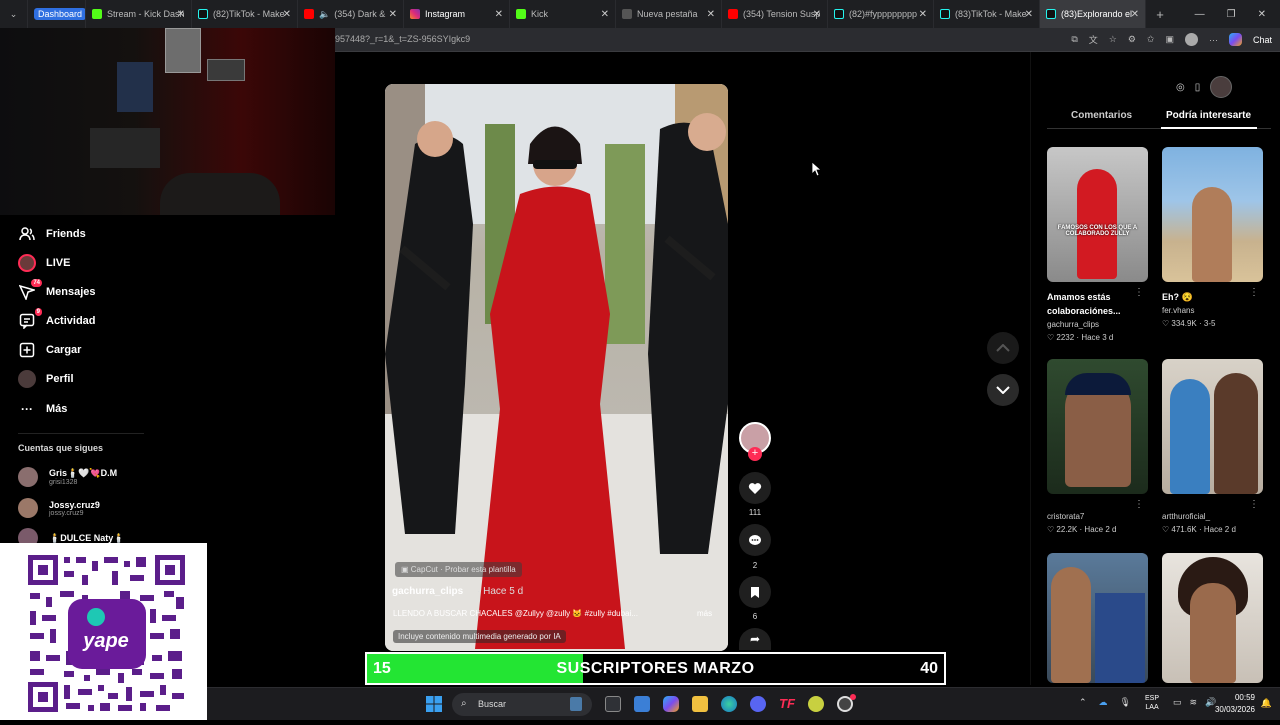 This screenshot has height=725, width=1280. I want to click on like-button, so click(755, 488).